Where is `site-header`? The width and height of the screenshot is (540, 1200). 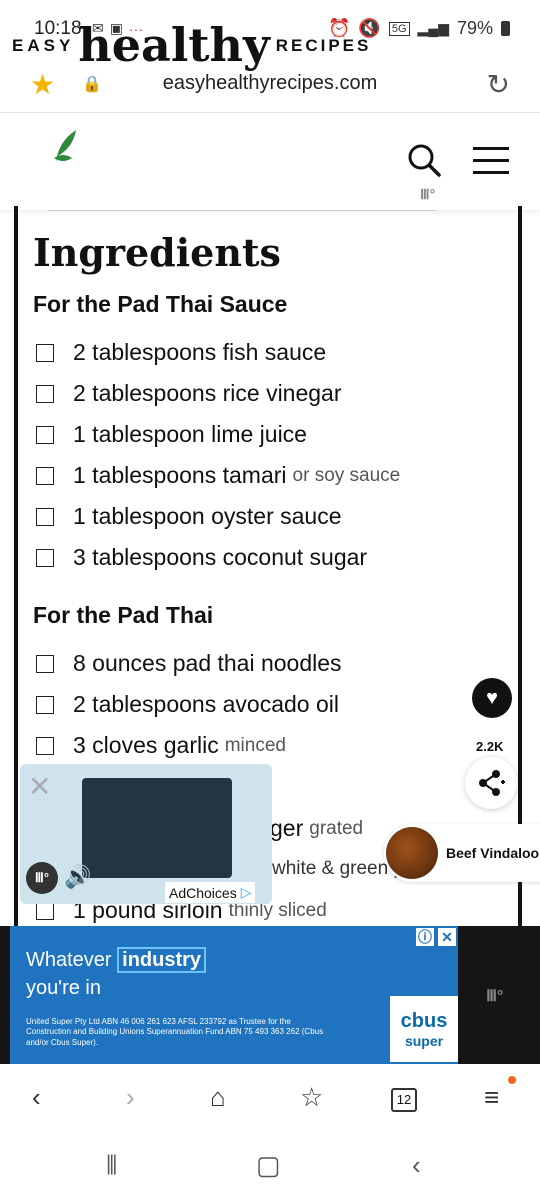
site-header is located at coordinates (270, 164).